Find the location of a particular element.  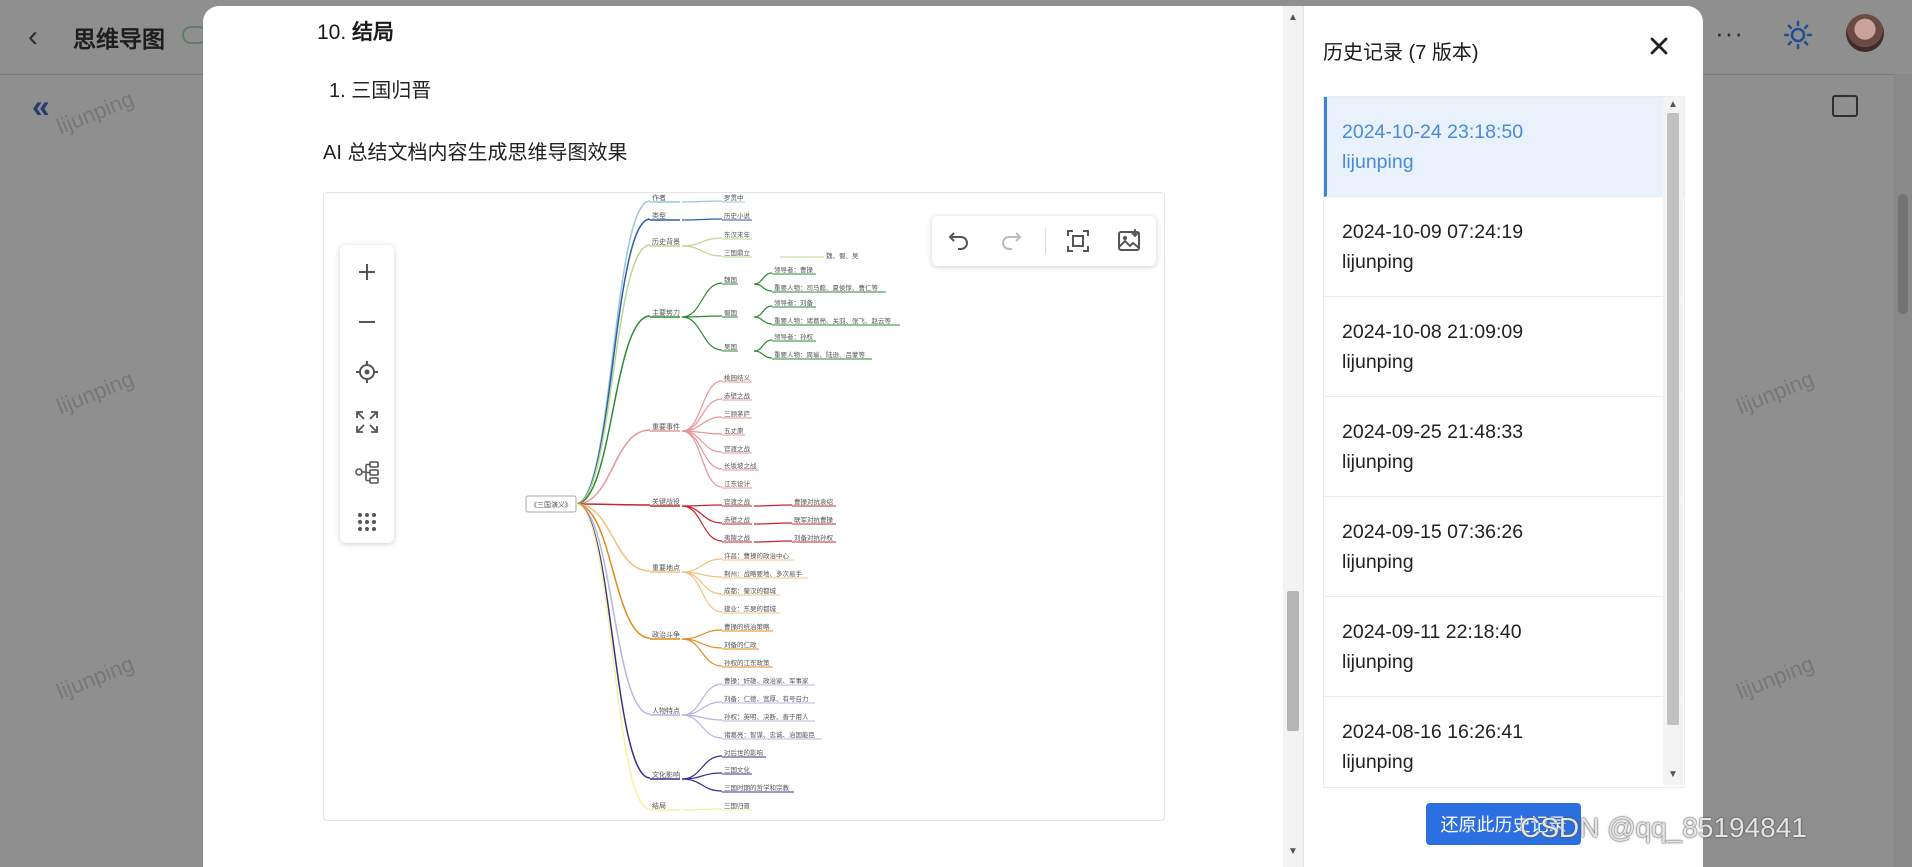

more-grid-icon is located at coordinates (367, 522).